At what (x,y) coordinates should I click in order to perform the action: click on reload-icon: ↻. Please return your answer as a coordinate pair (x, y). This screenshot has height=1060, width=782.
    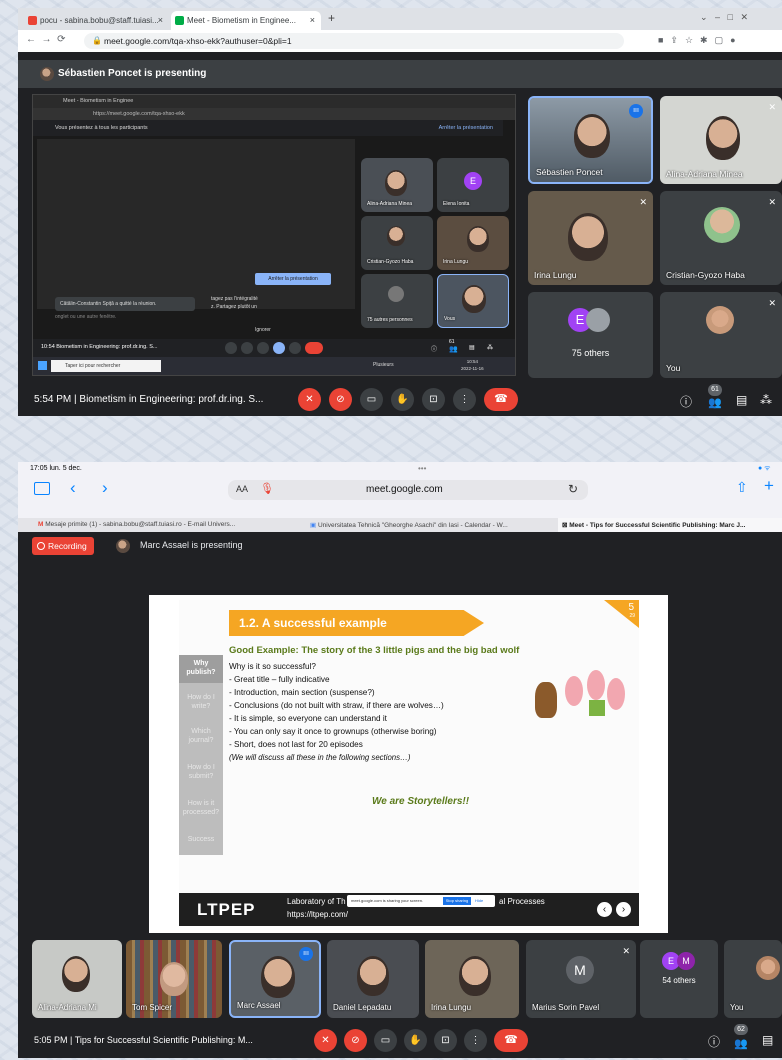
    Looking at the image, I should click on (573, 489).